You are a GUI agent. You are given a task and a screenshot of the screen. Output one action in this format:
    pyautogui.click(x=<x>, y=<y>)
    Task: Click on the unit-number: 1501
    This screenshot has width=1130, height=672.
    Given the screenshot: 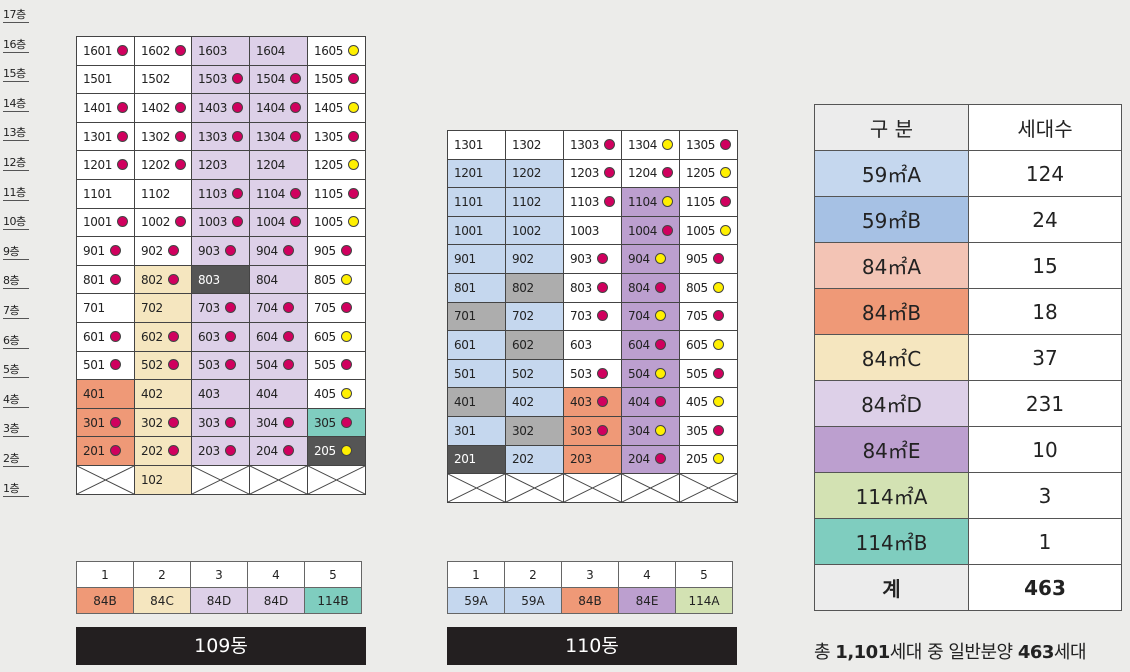 What is the action you would take?
    pyautogui.click(x=97, y=79)
    